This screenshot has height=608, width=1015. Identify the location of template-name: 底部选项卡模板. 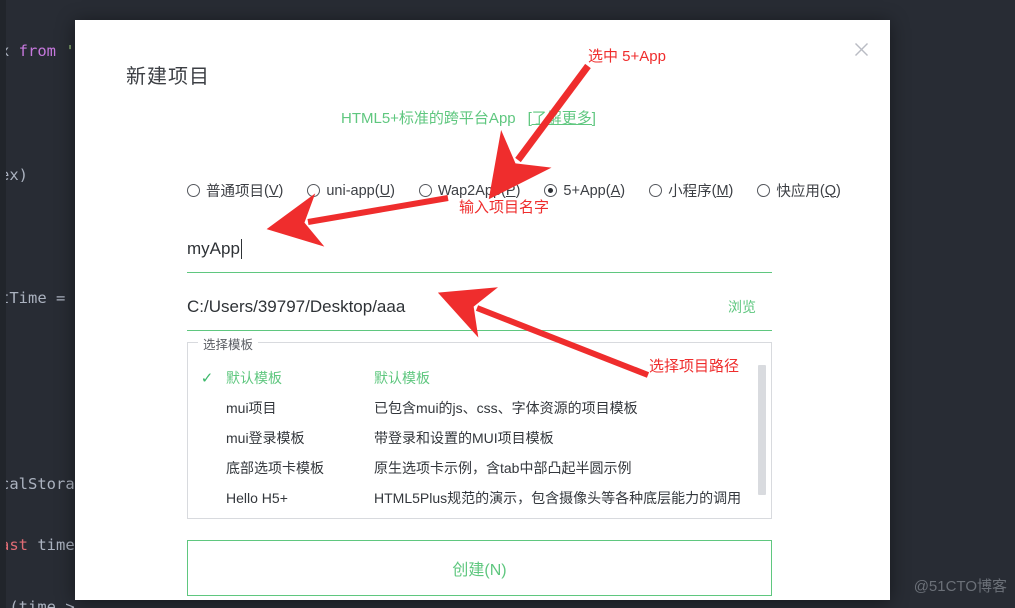
(275, 468).